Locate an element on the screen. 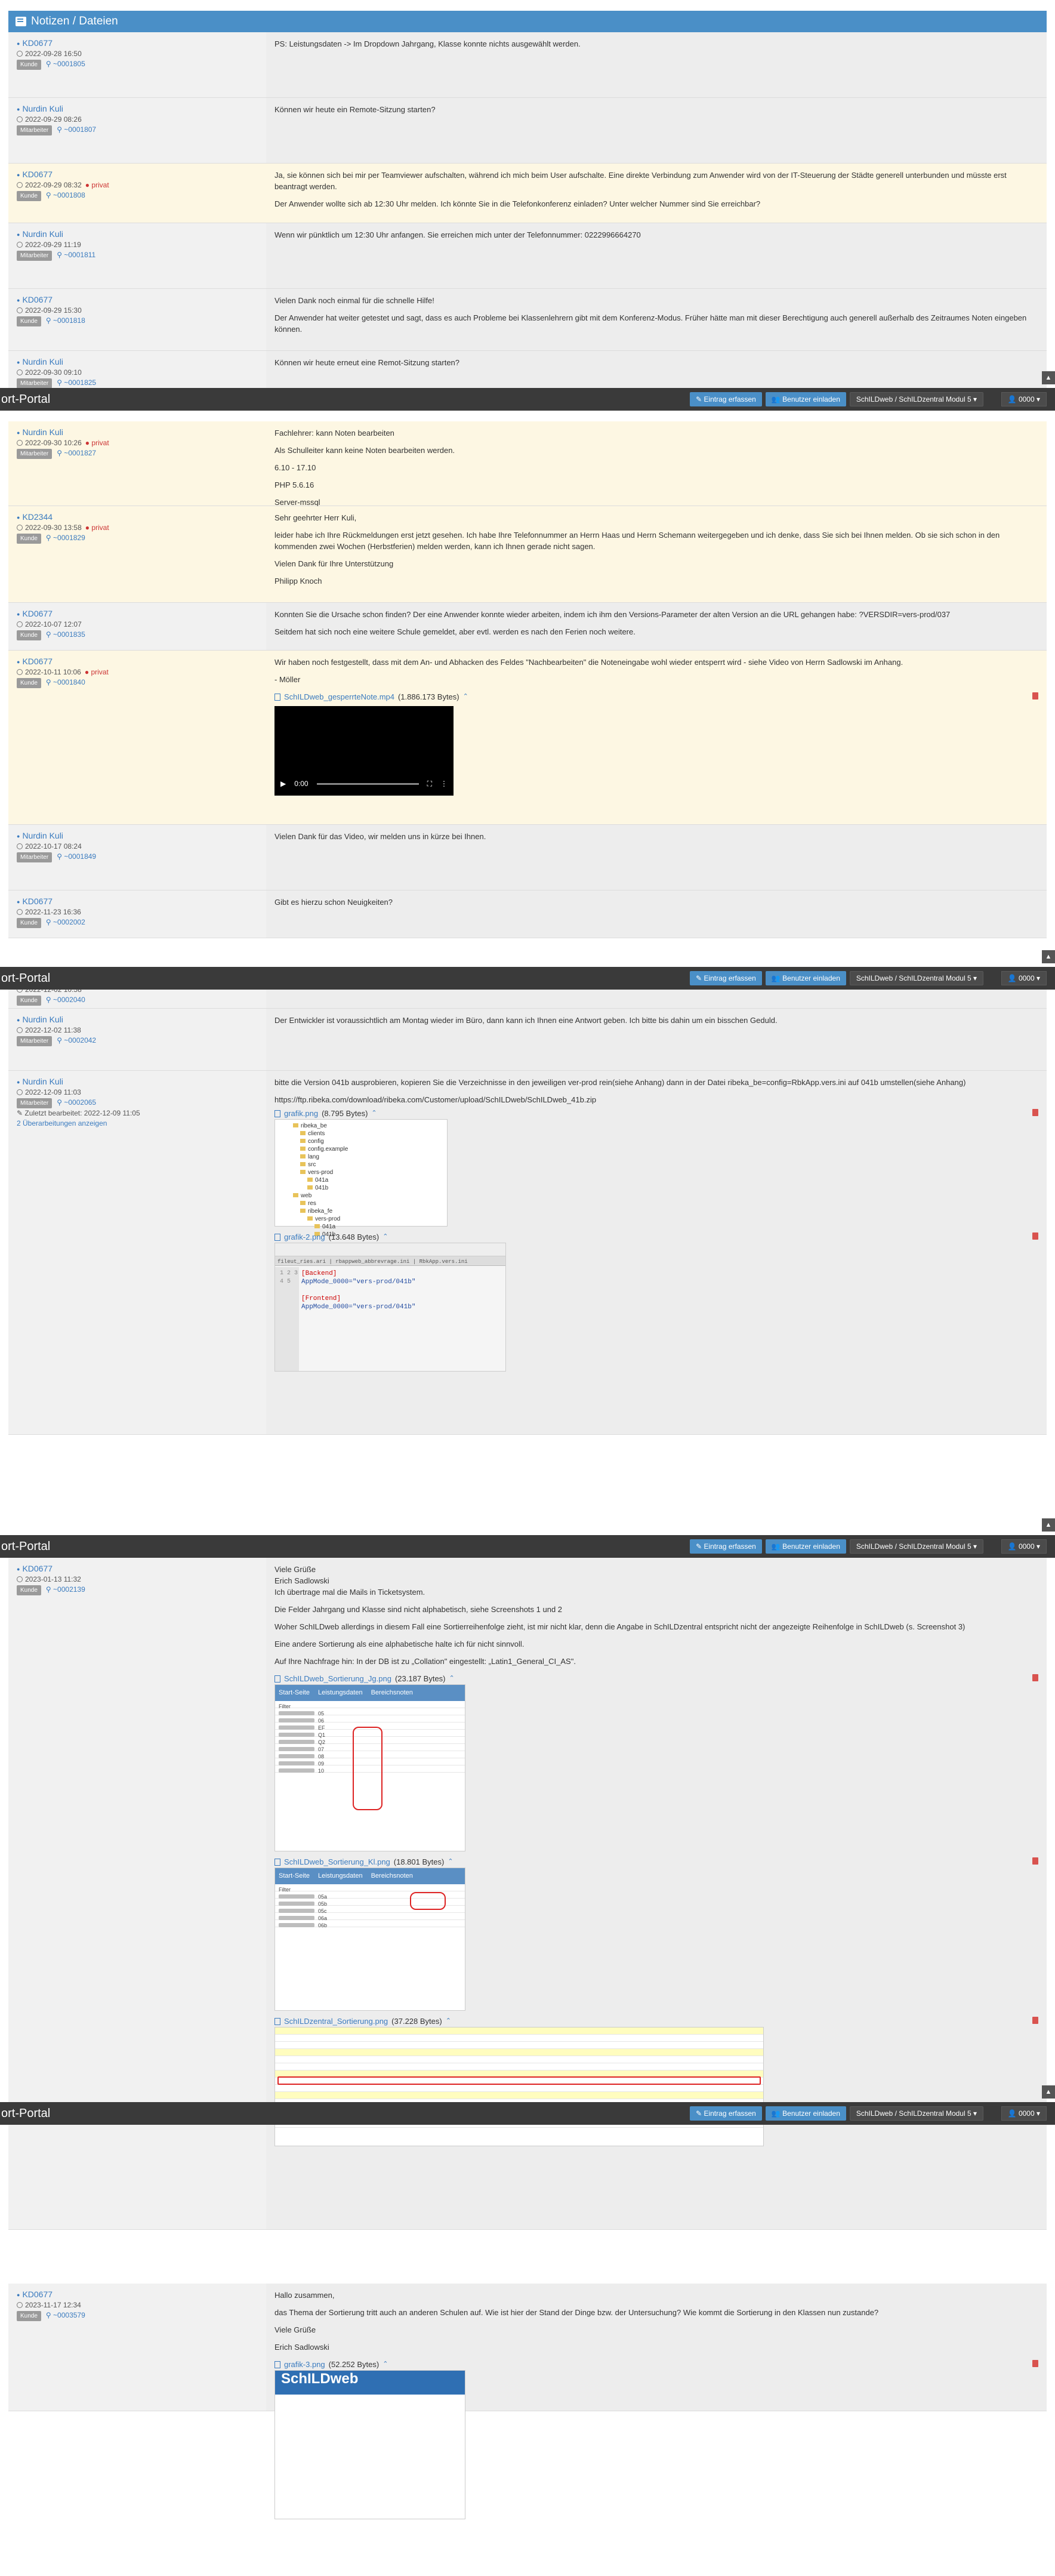 This screenshot has width=1055, height=2576. post-ref-link: ⚲ ~0001818 is located at coordinates (65, 320).